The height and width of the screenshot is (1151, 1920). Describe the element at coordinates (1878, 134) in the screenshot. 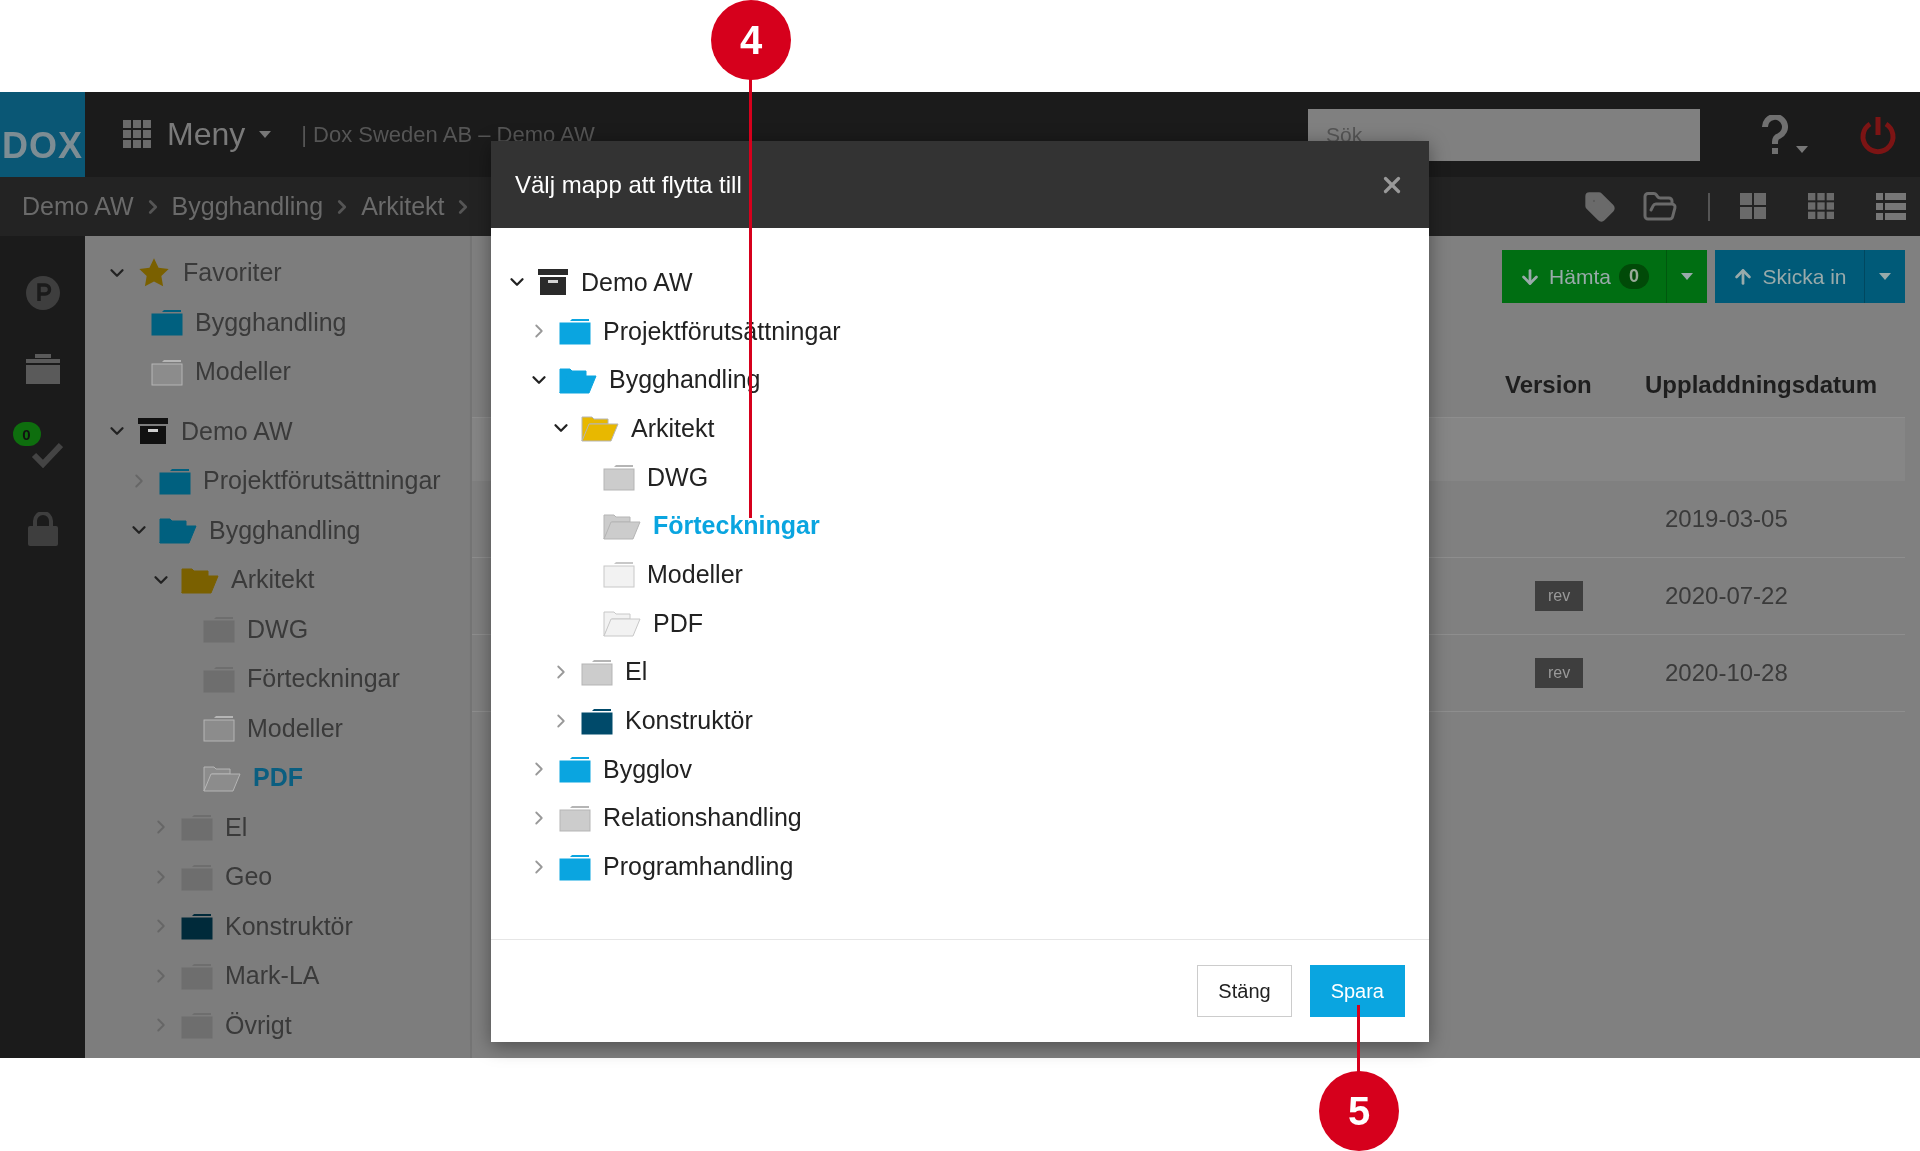

I see `power-icon` at that location.